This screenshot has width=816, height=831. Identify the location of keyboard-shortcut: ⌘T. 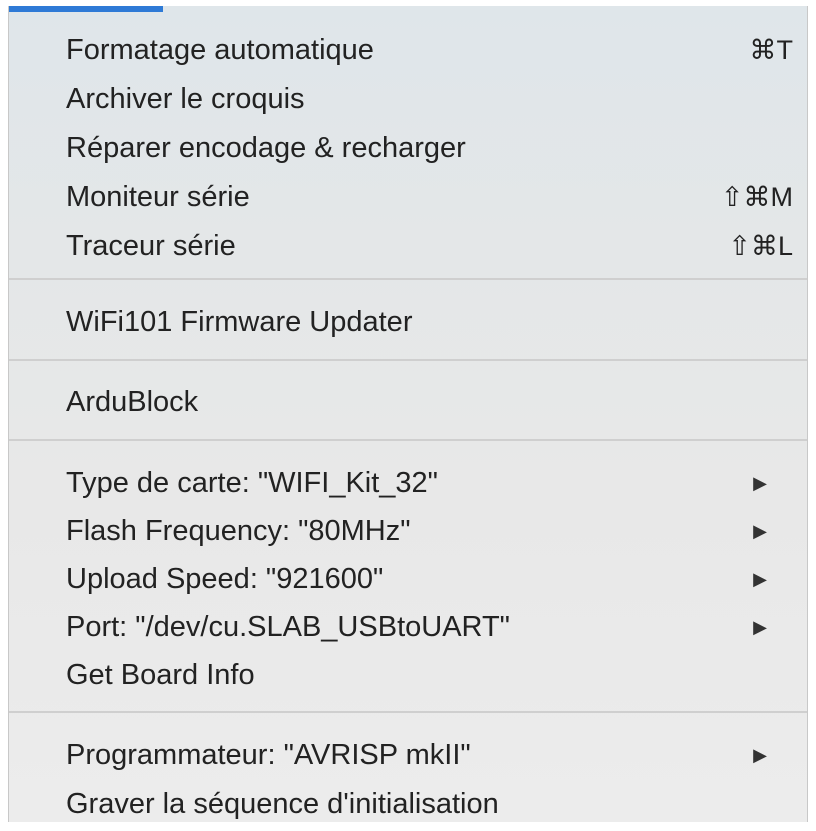
(771, 50).